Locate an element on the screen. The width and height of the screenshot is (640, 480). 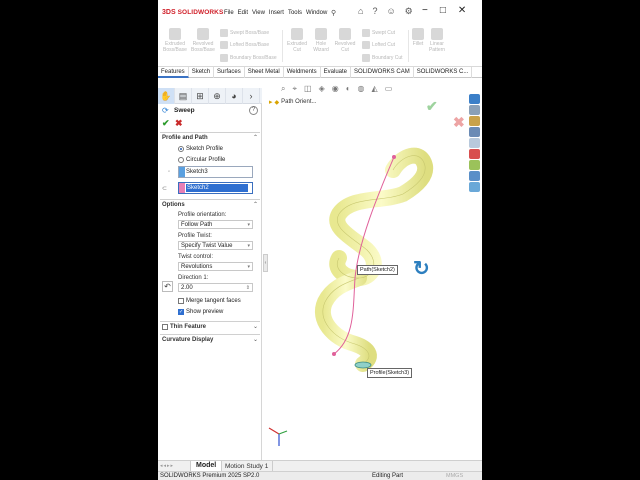
section-view-icon: ◫ is located at coordinates (308, 89).